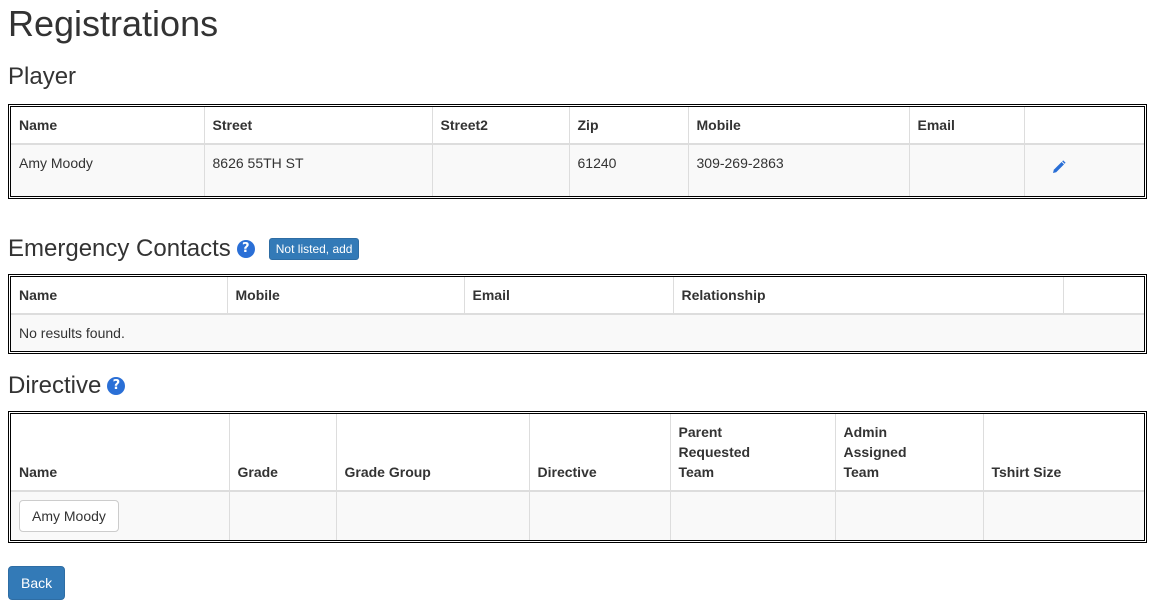 This screenshot has width=1157, height=605. Describe the element at coordinates (318, 126) in the screenshot. I see `col-header-street: Street` at that location.